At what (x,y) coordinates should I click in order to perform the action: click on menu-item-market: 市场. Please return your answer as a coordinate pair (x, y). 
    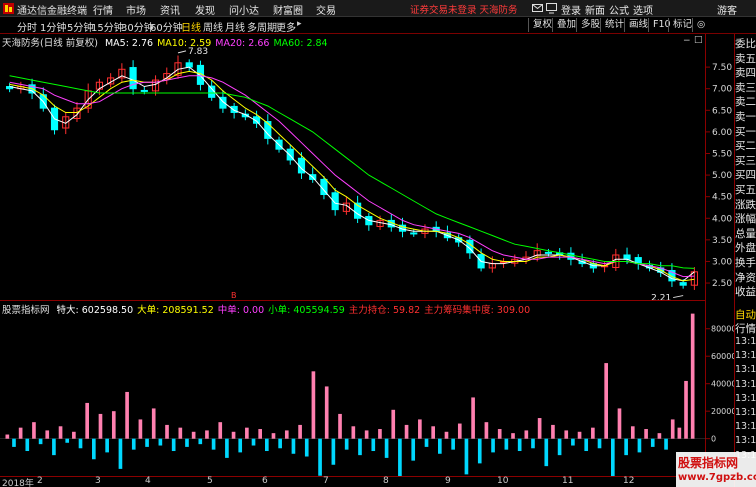
    Looking at the image, I should click on (136, 9).